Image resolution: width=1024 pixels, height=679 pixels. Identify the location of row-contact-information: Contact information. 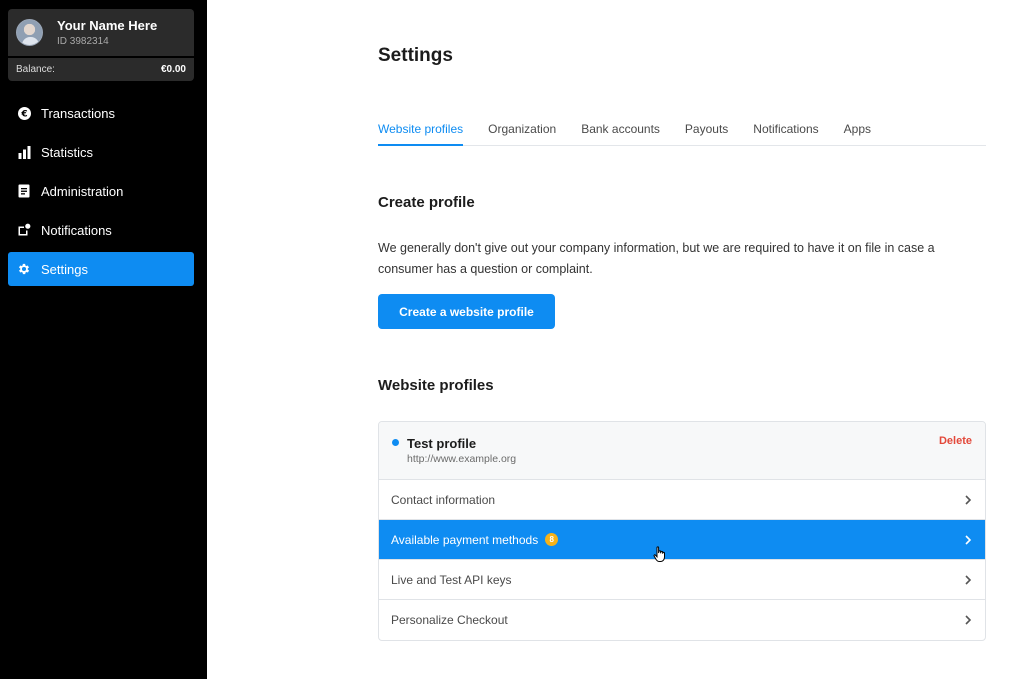
(682, 500).